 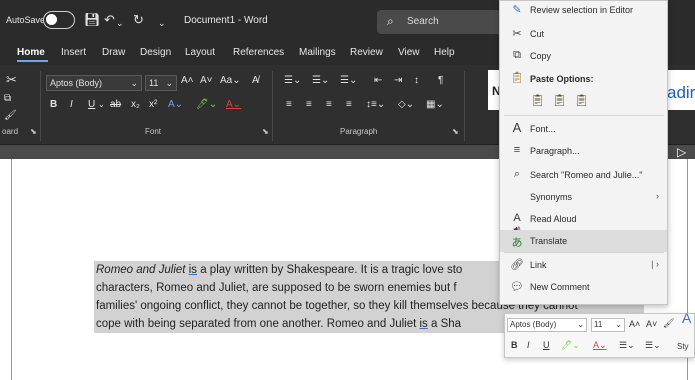 I want to click on tab-design: Design, so click(x=155, y=52).